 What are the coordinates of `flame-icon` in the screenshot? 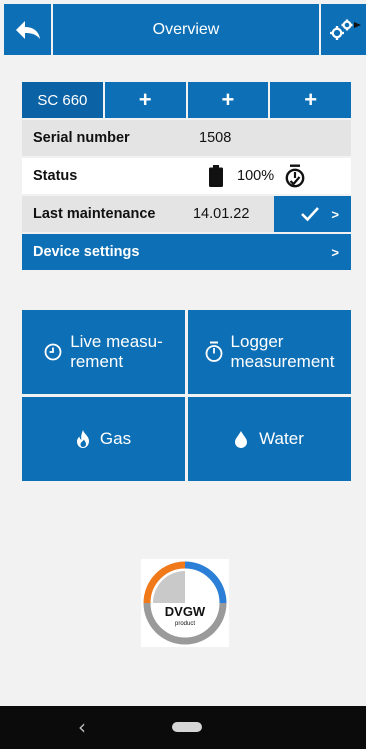 It's located at (82, 439).